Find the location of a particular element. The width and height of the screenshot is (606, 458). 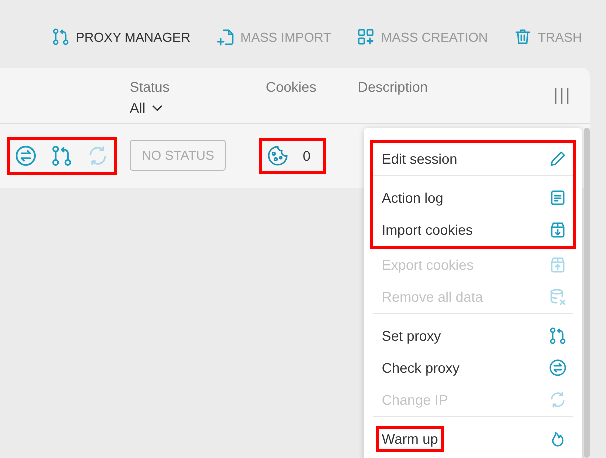

menu-item: Action log is located at coordinates (473, 198).